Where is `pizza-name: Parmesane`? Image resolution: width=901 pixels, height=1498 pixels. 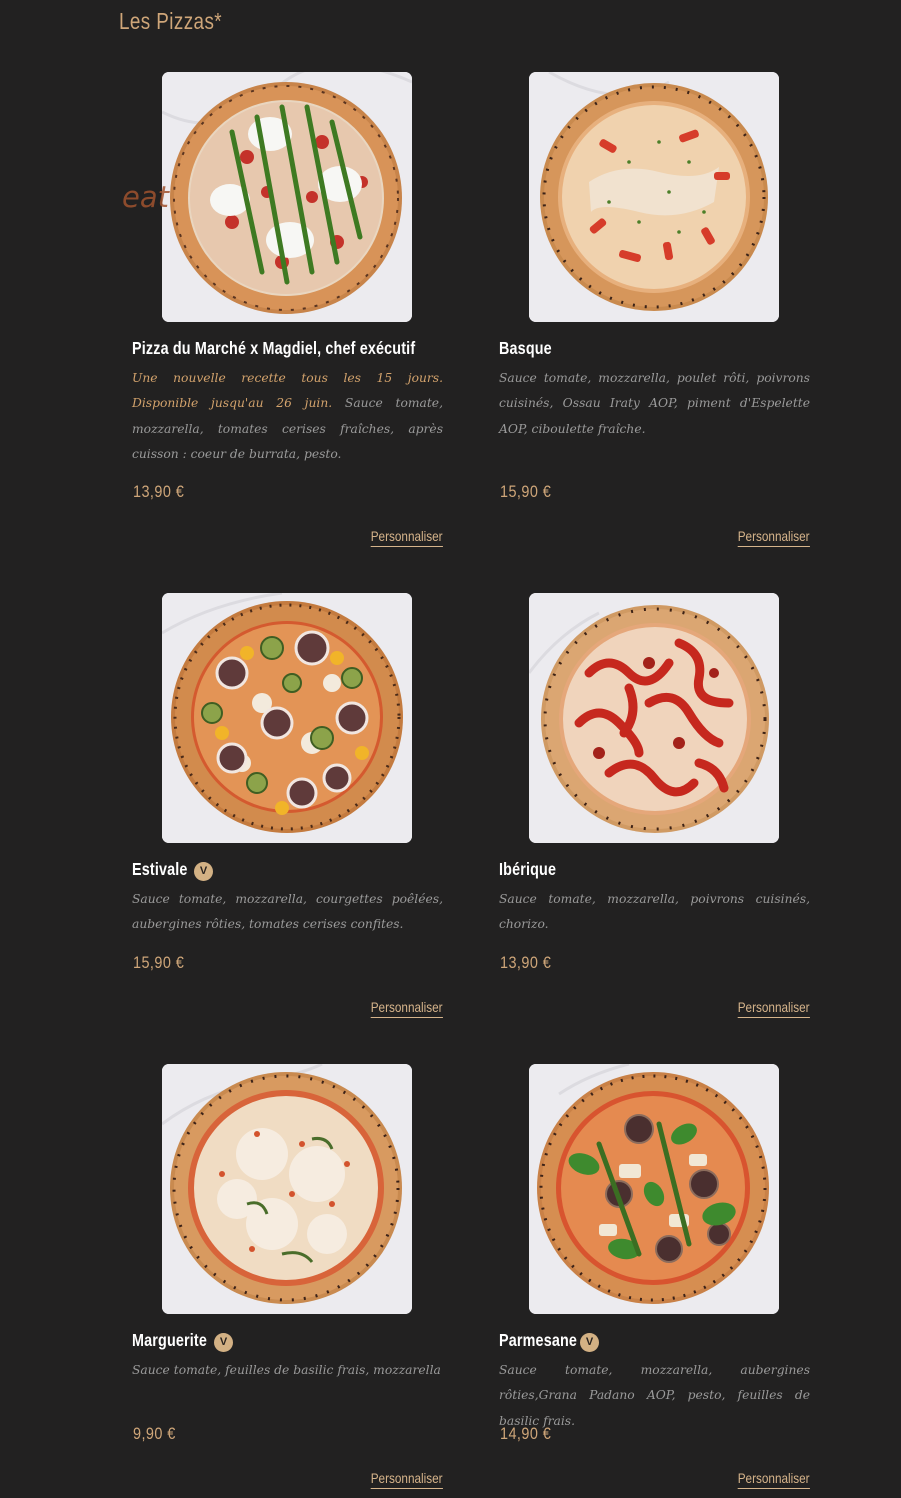 pizza-name: Parmesane is located at coordinates (538, 1340).